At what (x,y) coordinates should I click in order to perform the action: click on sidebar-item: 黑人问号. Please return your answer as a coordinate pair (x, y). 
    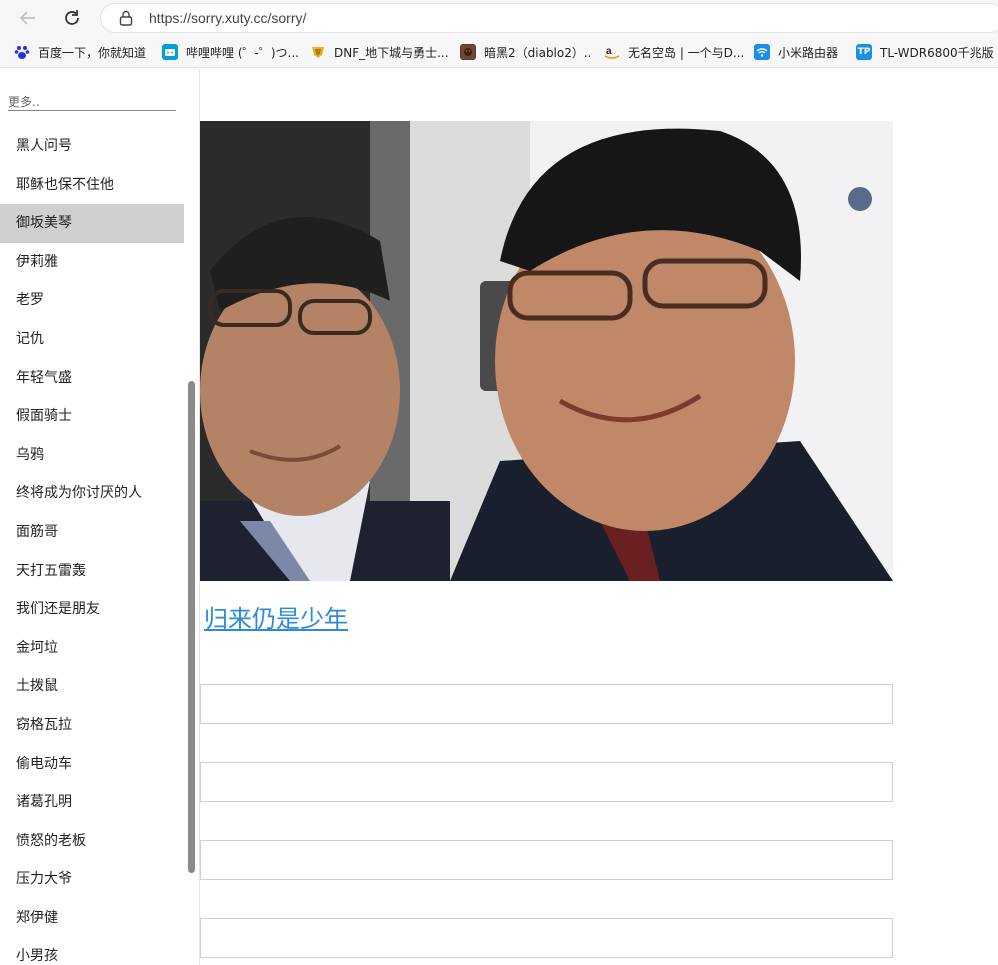
    Looking at the image, I should click on (92, 146).